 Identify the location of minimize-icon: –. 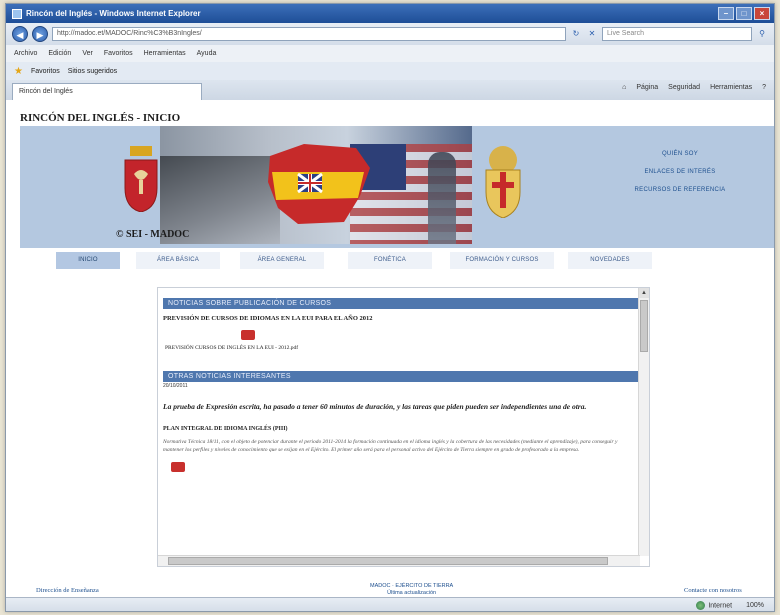
(726, 13).